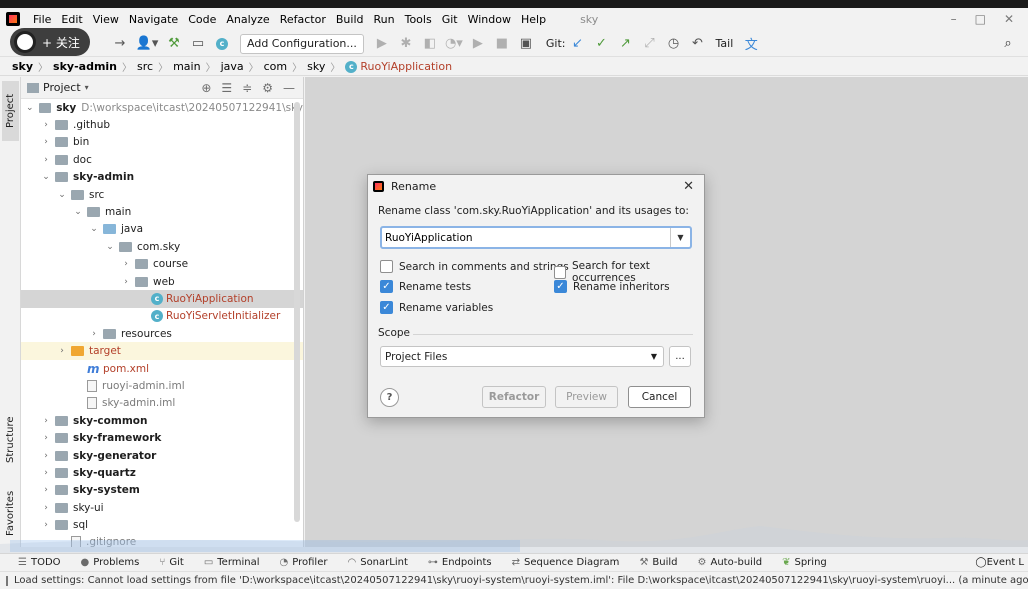 This screenshot has width=1028, height=589. What do you see at coordinates (533, 19) in the screenshot?
I see `menu-help: Help` at bounding box center [533, 19].